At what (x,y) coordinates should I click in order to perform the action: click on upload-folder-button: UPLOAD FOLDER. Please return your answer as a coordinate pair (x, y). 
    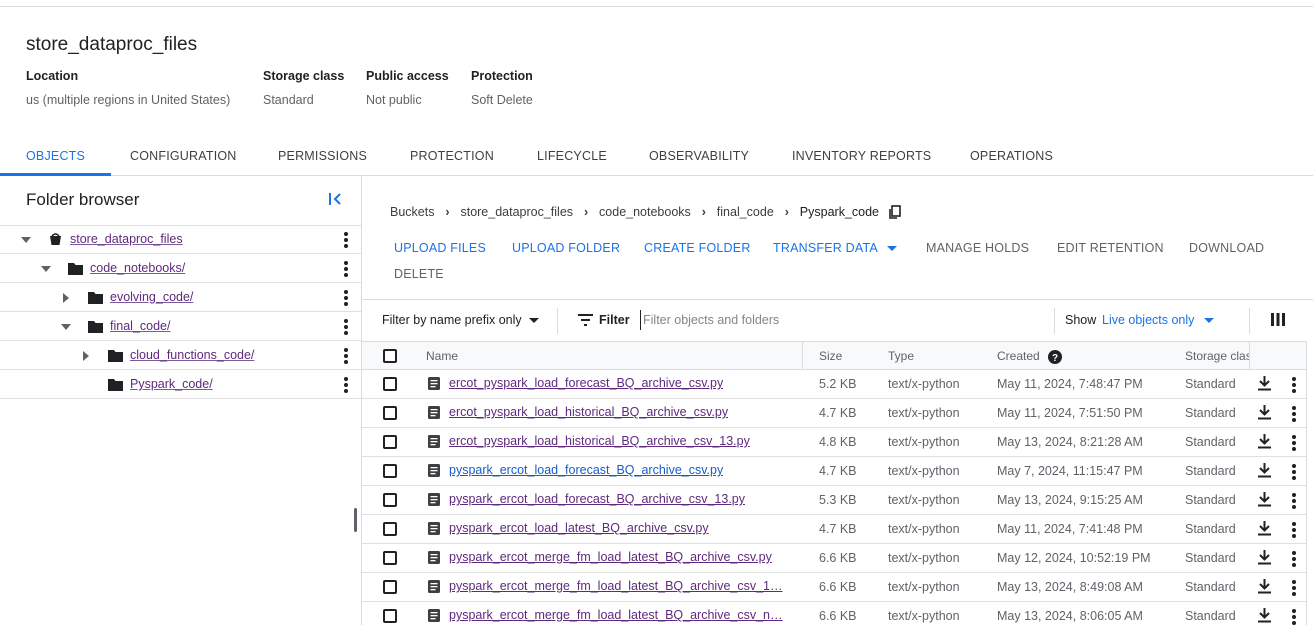
    Looking at the image, I should click on (566, 248).